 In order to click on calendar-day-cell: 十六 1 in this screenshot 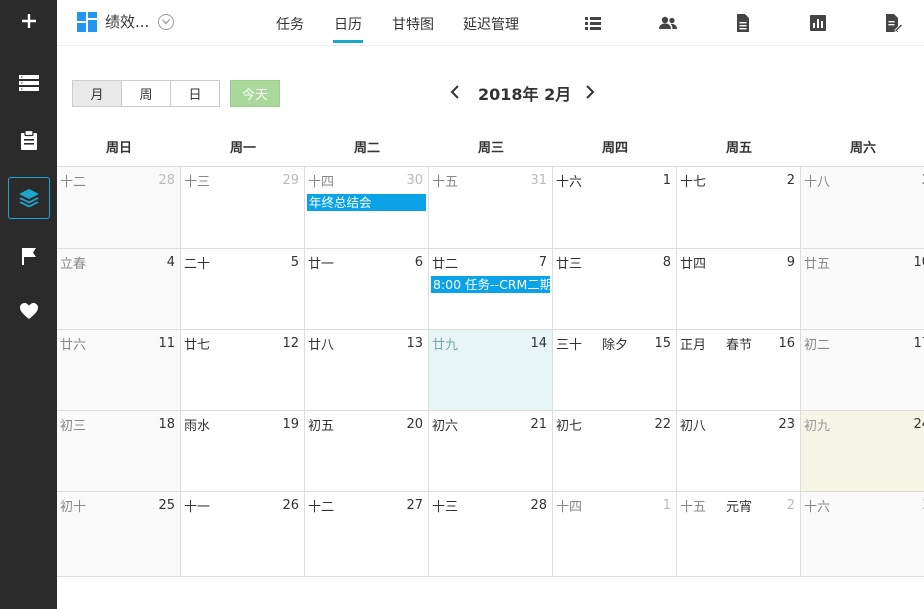, I will do `click(615, 207)`.